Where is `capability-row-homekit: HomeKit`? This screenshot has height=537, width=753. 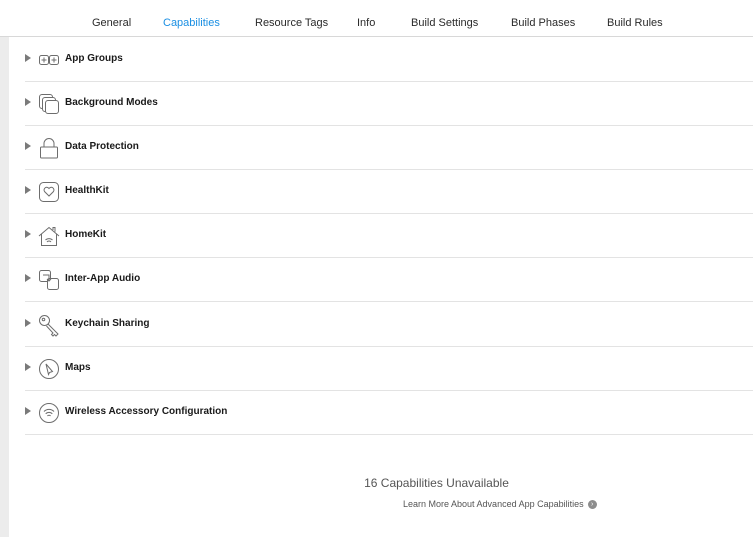
capability-row-homekit: HomeKit is located at coordinates (389, 236).